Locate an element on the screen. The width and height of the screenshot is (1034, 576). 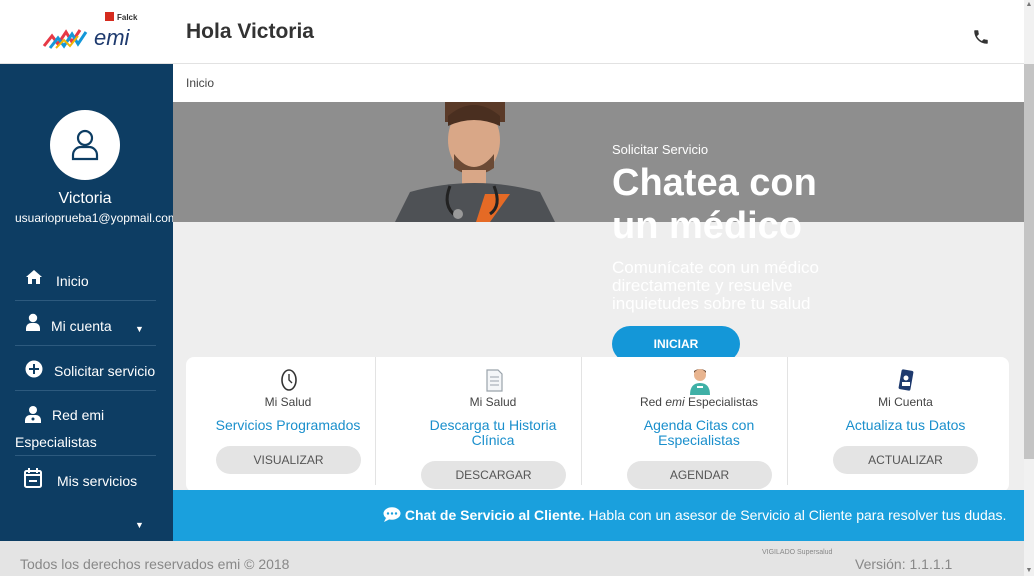
scroll-up-arrow-icon: ▲ is located at coordinates (1029, 5).